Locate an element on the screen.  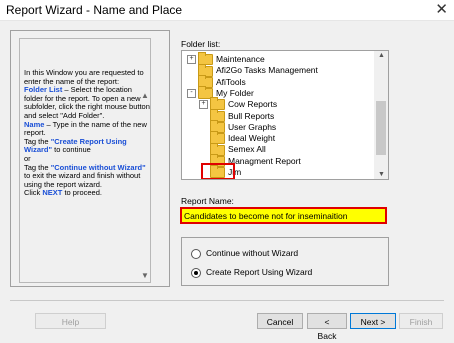
help-button: Help is located at coordinates (70, 321).